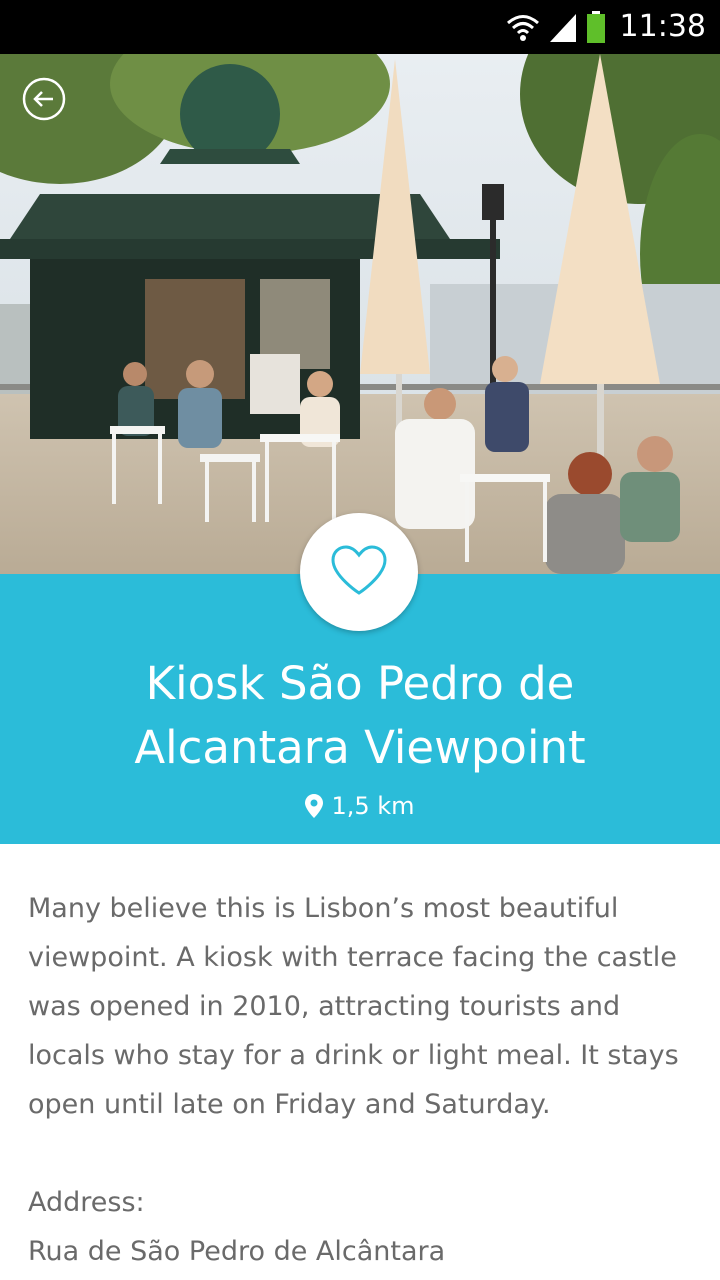  I want to click on back-button, so click(44, 99).